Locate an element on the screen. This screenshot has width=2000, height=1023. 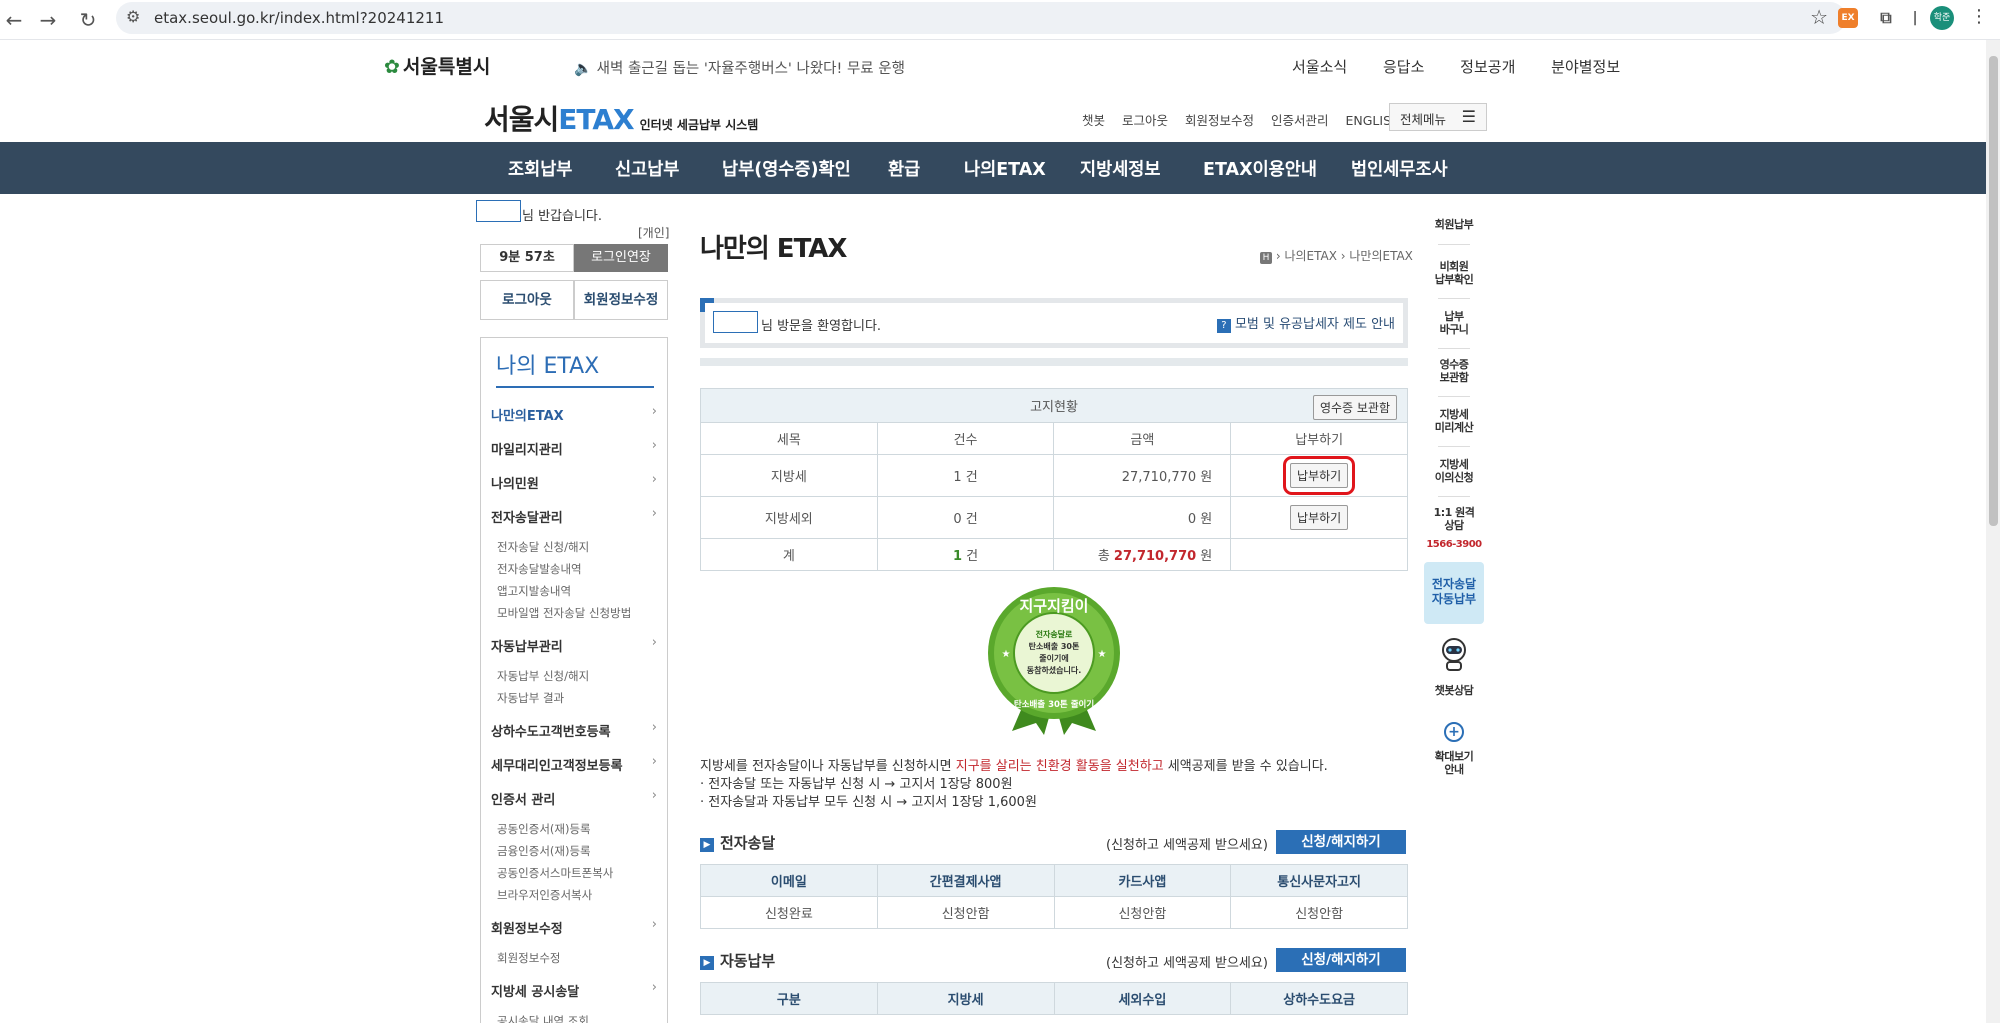
browser-menu-icon: ⋮ is located at coordinates (1979, 16).